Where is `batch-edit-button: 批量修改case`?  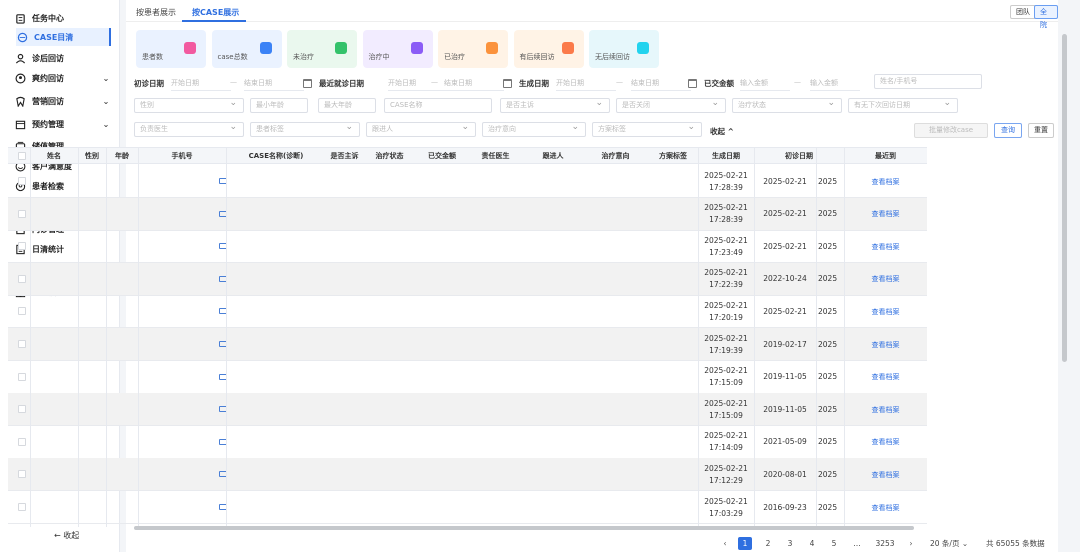
batch-edit-button: 批量修改case is located at coordinates (951, 130).